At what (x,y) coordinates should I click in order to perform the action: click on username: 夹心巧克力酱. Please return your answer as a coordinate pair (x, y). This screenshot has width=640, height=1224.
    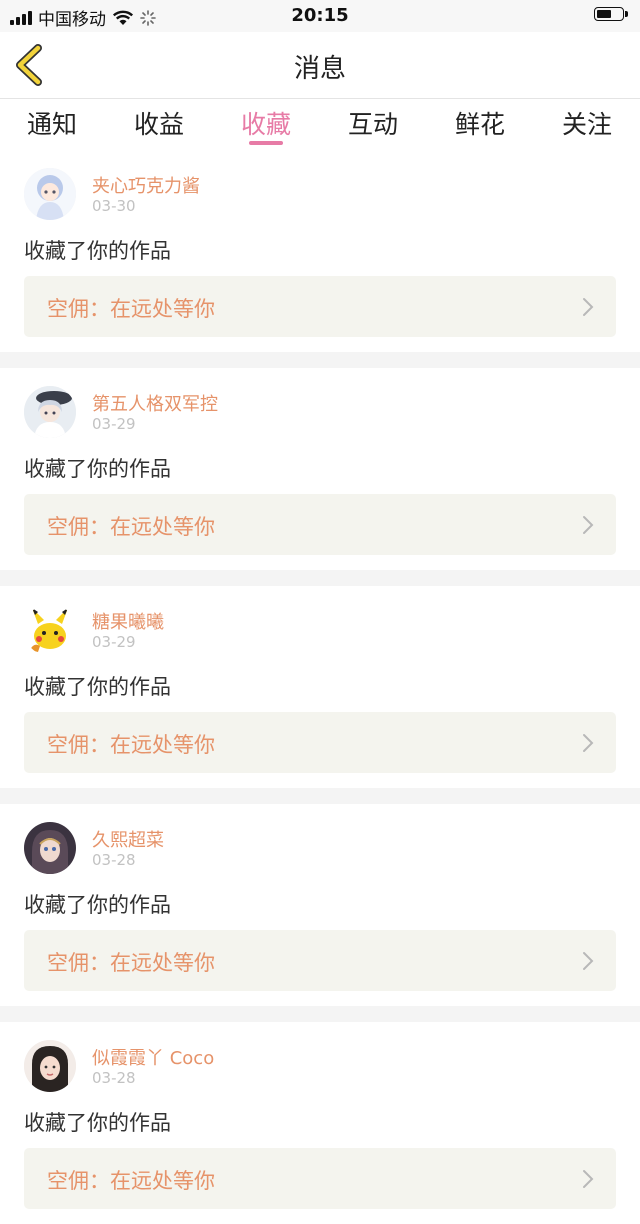
    Looking at the image, I should click on (146, 185).